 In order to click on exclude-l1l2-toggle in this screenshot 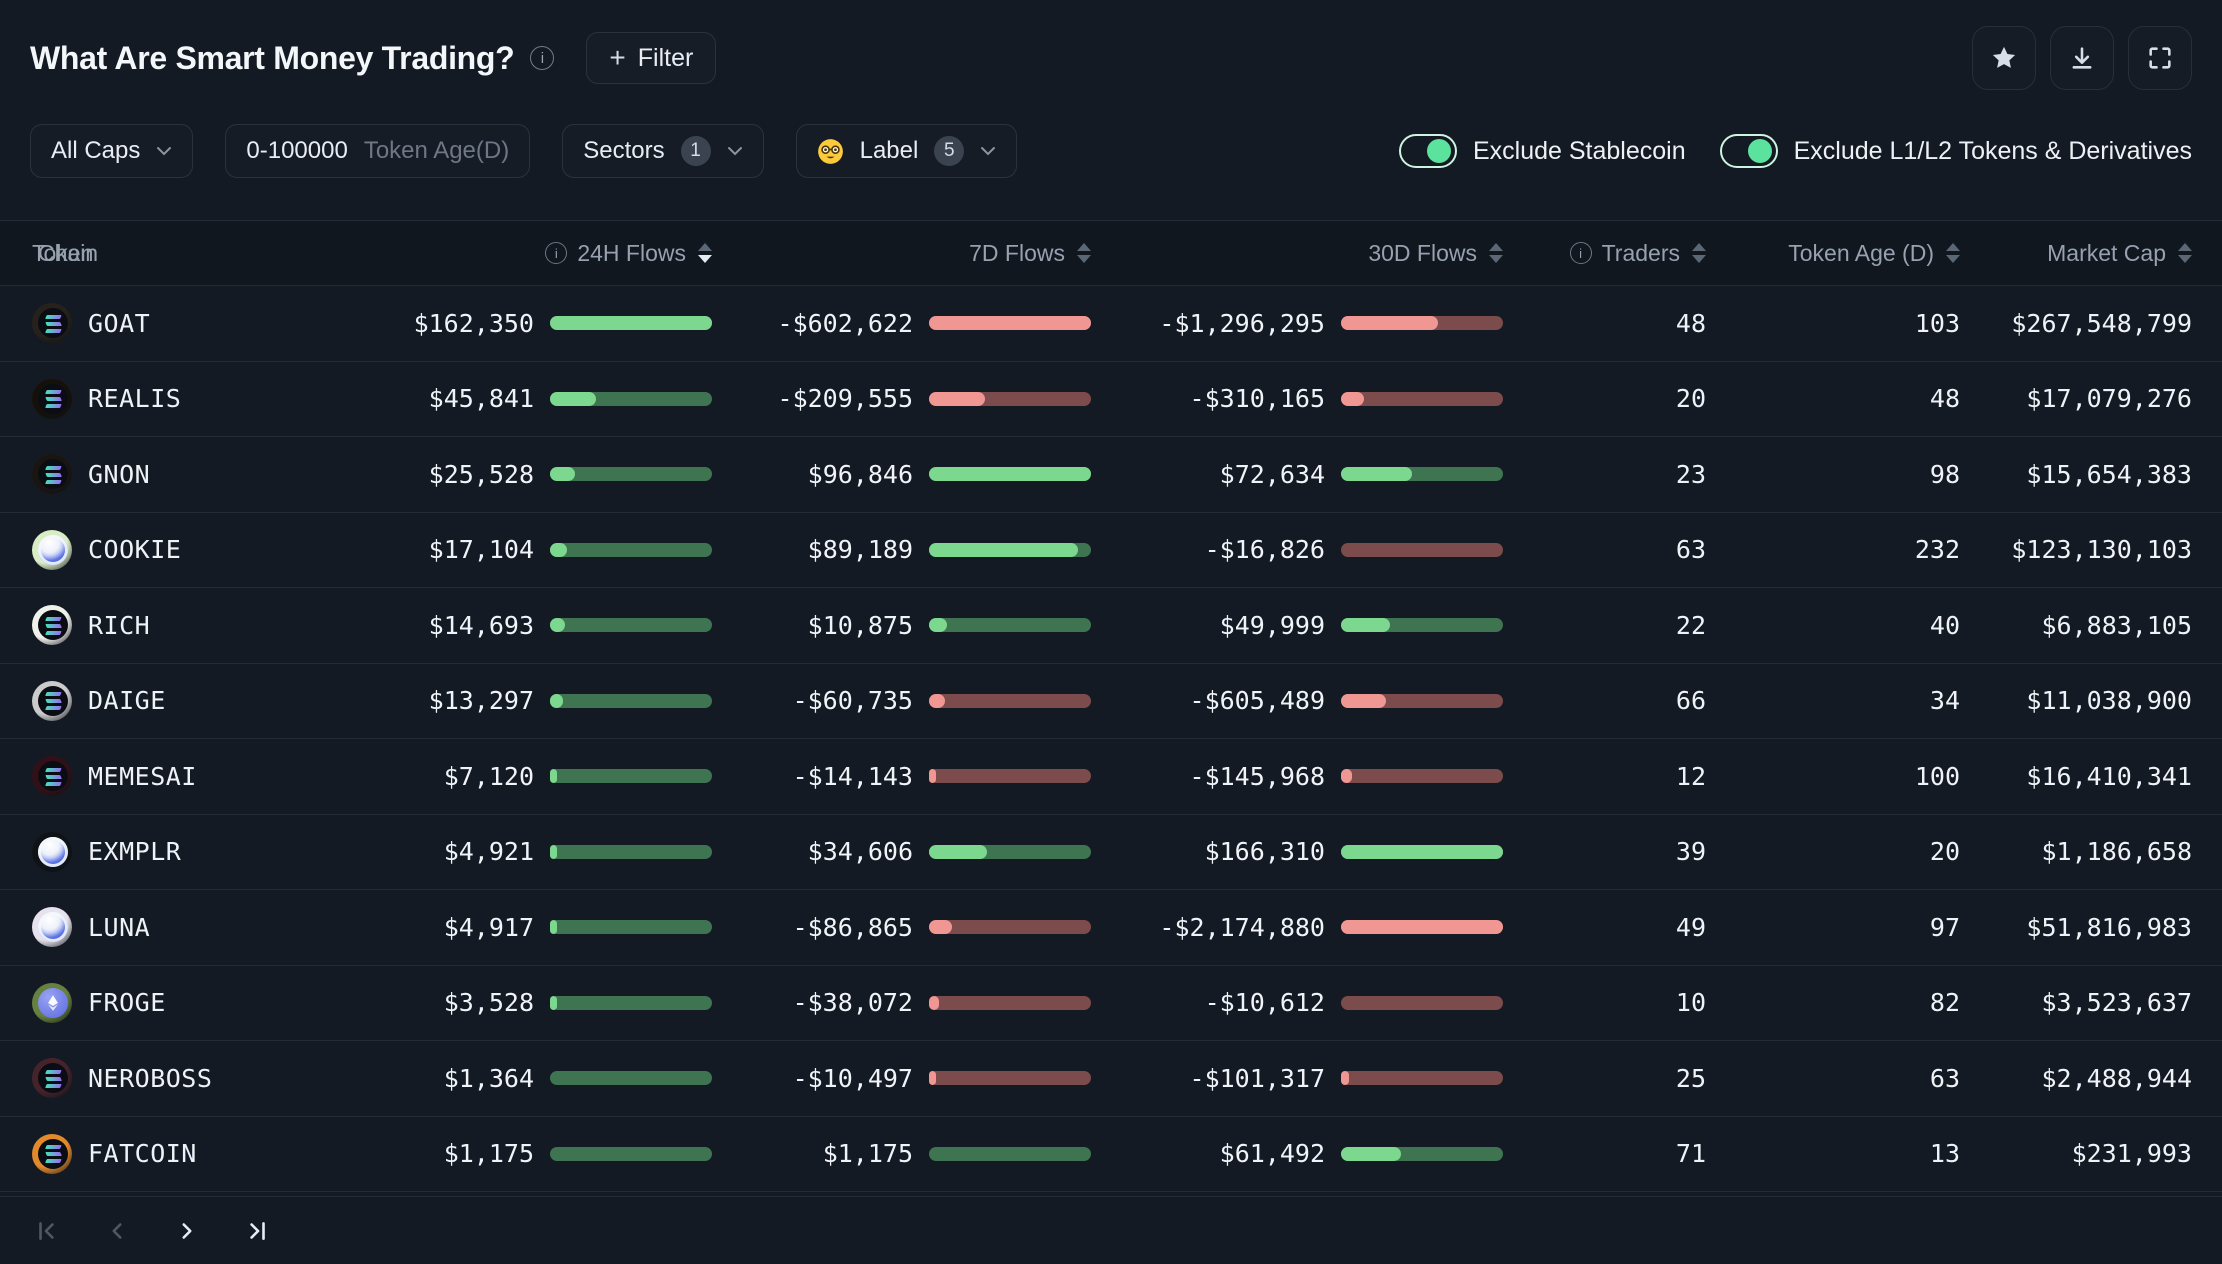, I will do `click(1748, 151)`.